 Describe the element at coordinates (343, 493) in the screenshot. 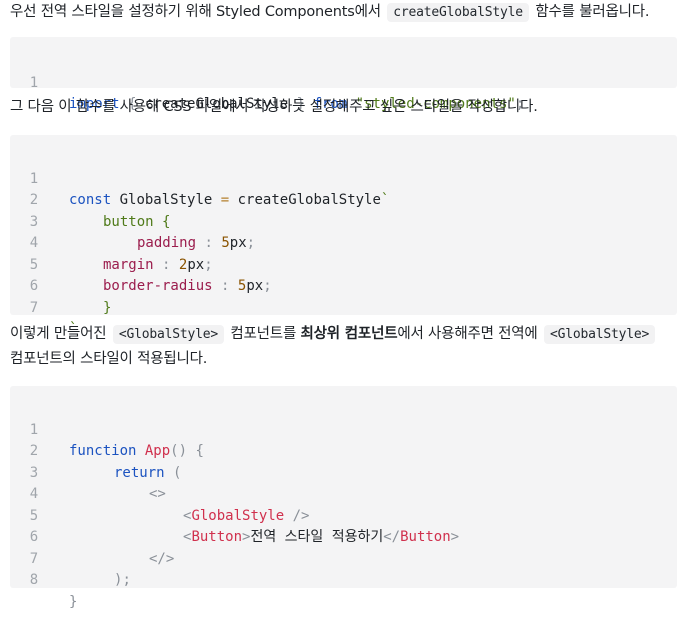

I see `code-line: 4 <GlobalStyle />` at that location.